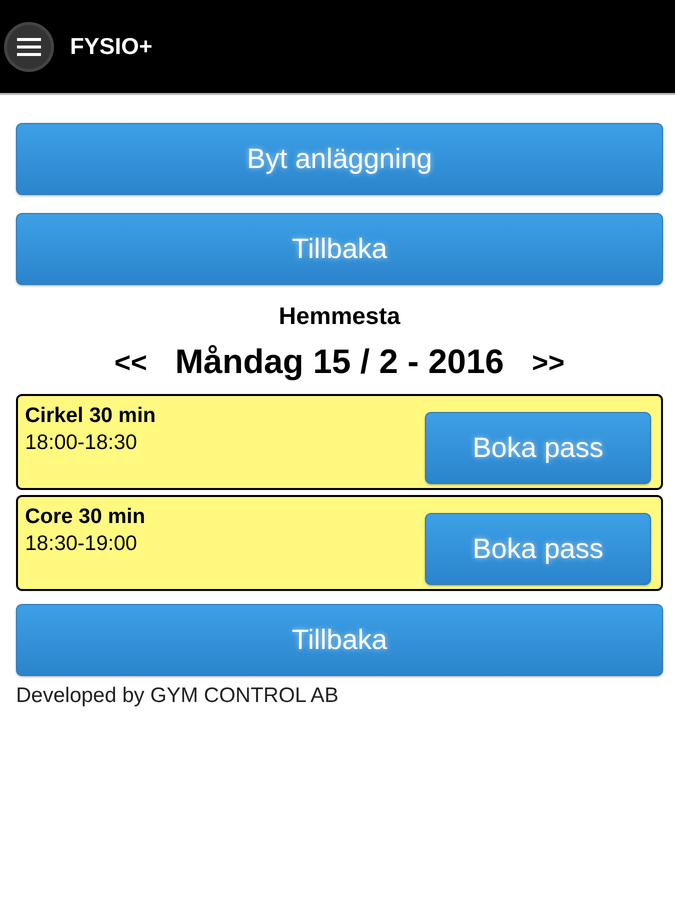 This screenshot has height=900, width=675. Describe the element at coordinates (85, 517) in the screenshot. I see `session-name: Core 30 min` at that location.